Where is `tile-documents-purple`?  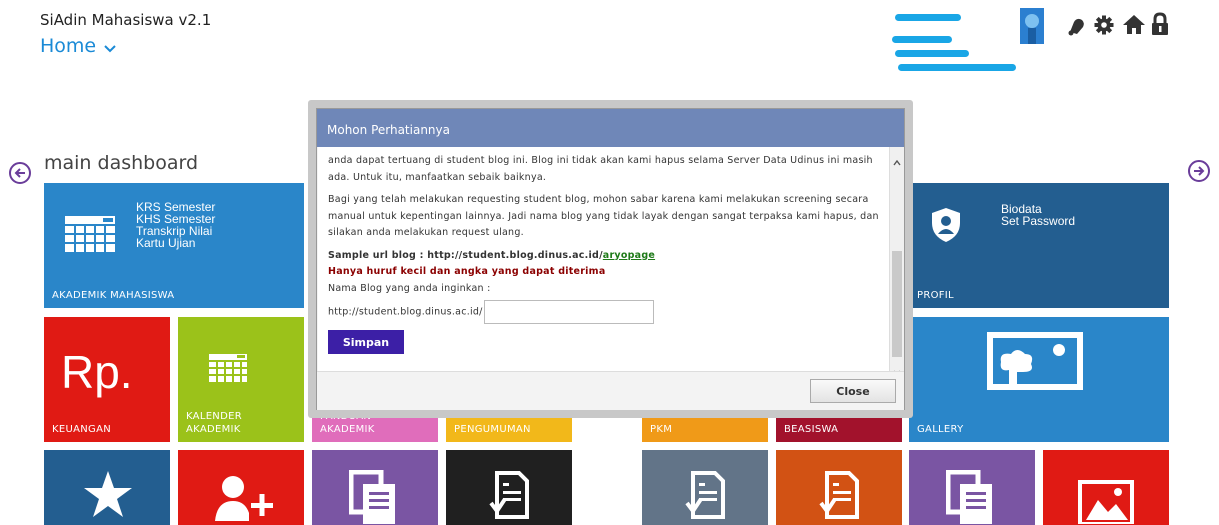
tile-documents-purple is located at coordinates (375, 487).